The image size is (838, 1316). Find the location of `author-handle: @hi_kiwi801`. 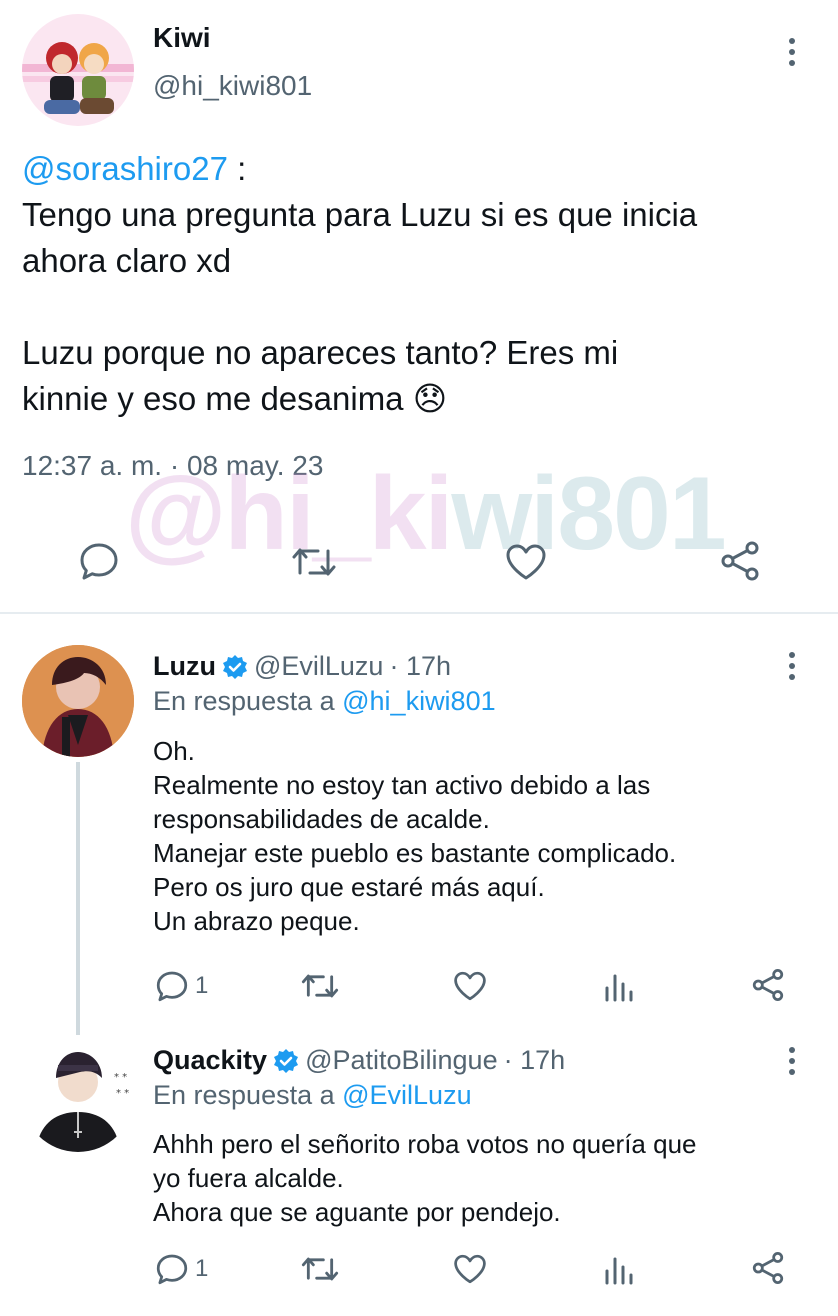

author-handle: @hi_kiwi801 is located at coordinates (232, 86).